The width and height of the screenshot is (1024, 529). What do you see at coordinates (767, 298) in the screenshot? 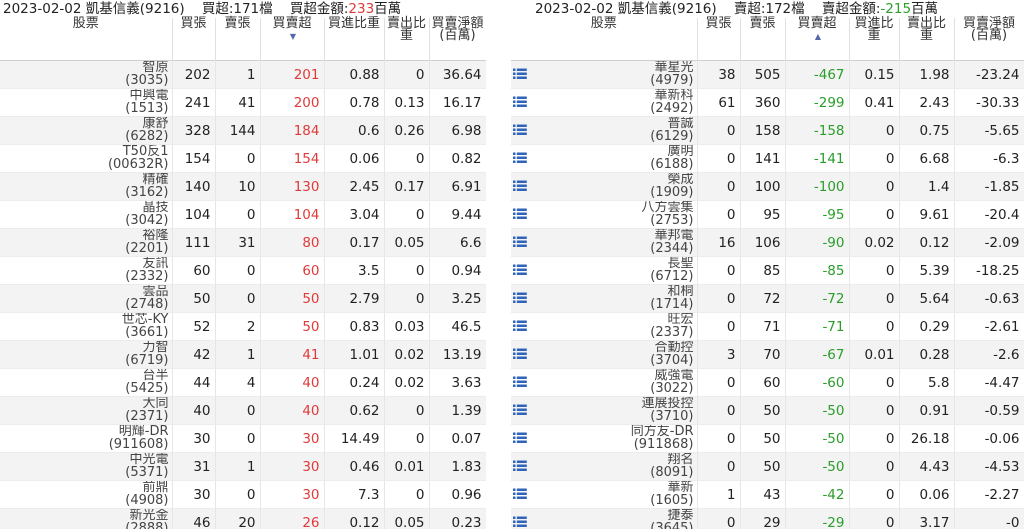
I see `table-row: 和桐 (1714) 0 72 -72 0 5.64 -0.63` at bounding box center [767, 298].